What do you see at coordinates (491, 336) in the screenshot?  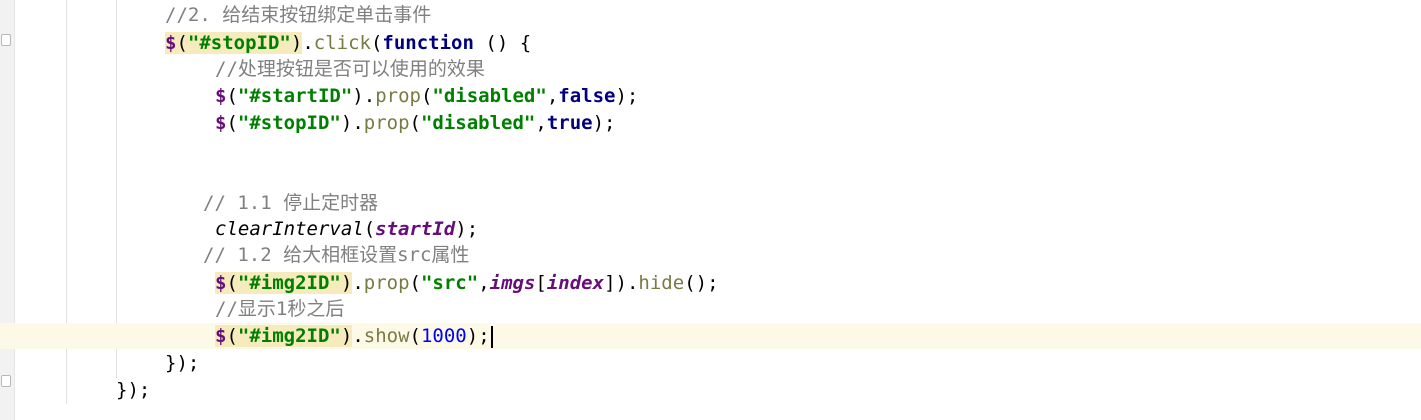 I see `text-caret` at bounding box center [491, 336].